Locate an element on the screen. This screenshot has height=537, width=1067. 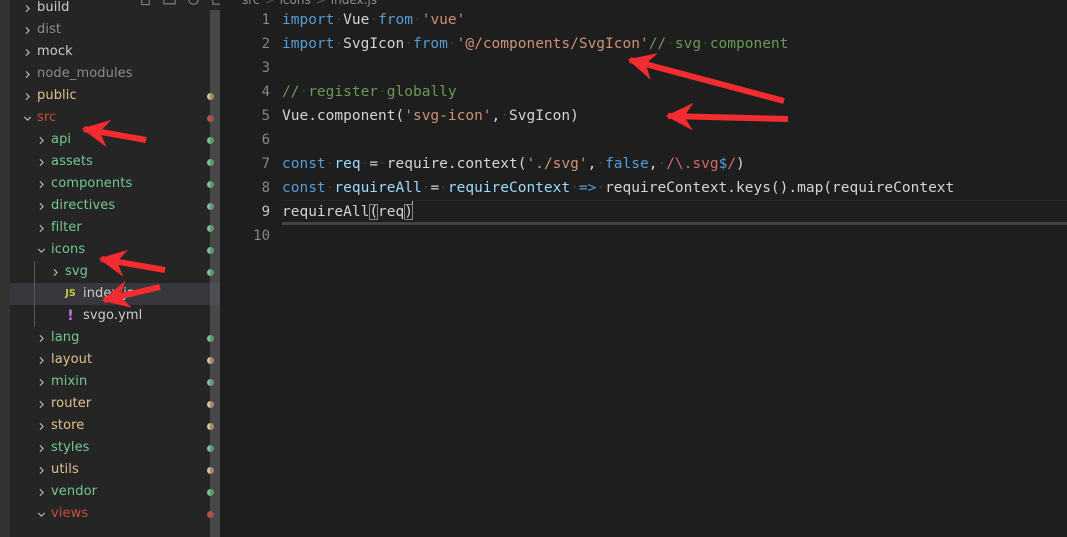
code-line: 10 is located at coordinates (643, 236).